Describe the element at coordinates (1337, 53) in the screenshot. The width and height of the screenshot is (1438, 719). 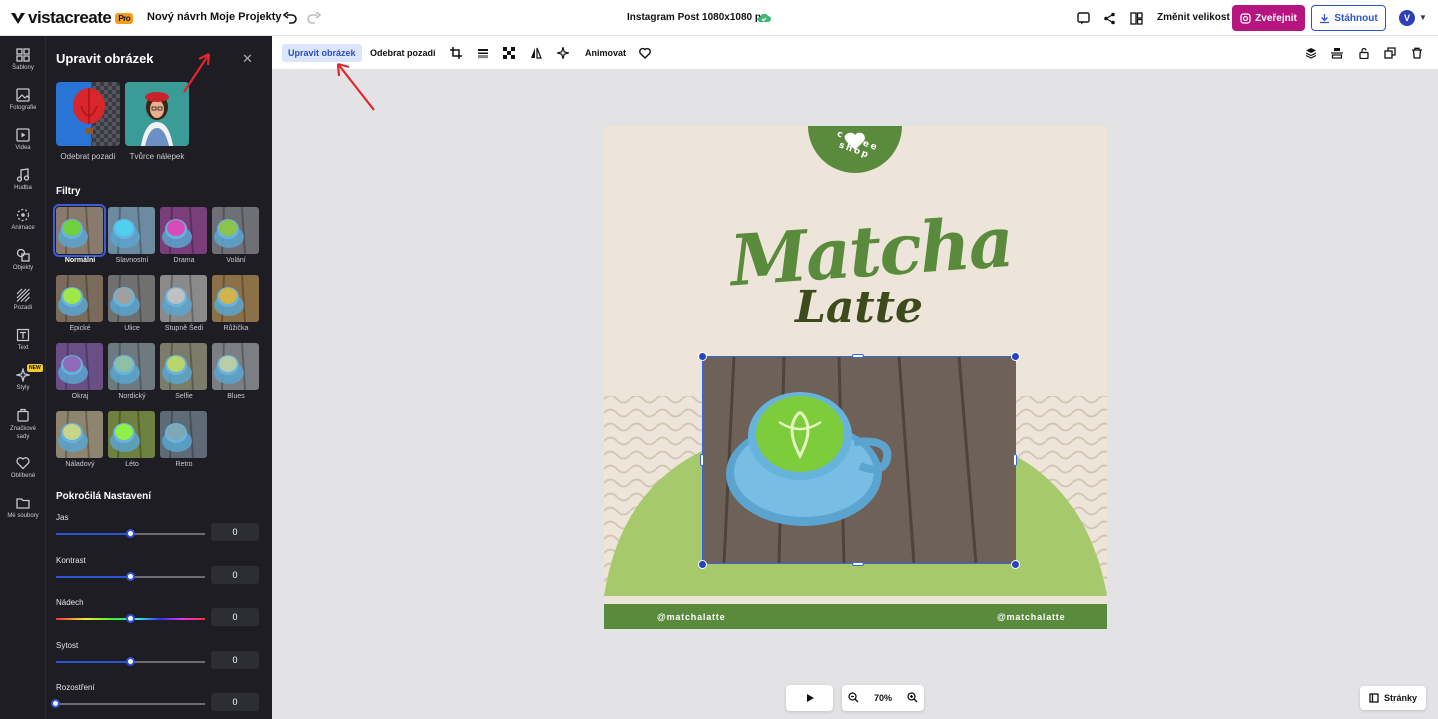
I see `align-icon` at that location.